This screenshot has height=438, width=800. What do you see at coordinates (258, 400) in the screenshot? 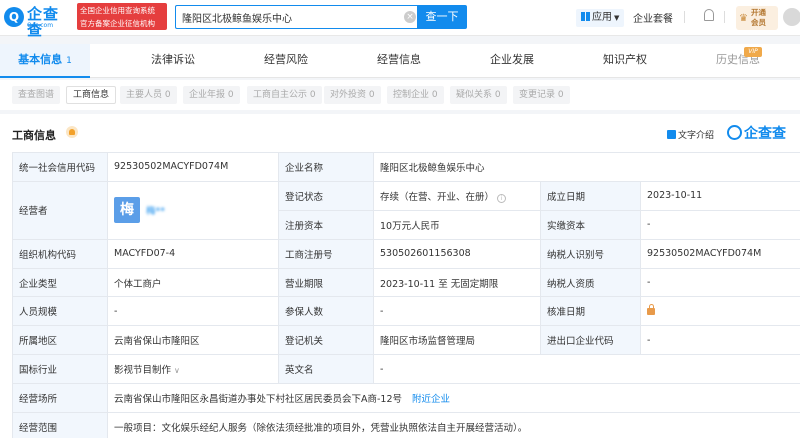
I see `address-value: 云南省保山市隆阳区永昌街道办事处下村社区居民委员会下A商-12号` at bounding box center [258, 400].